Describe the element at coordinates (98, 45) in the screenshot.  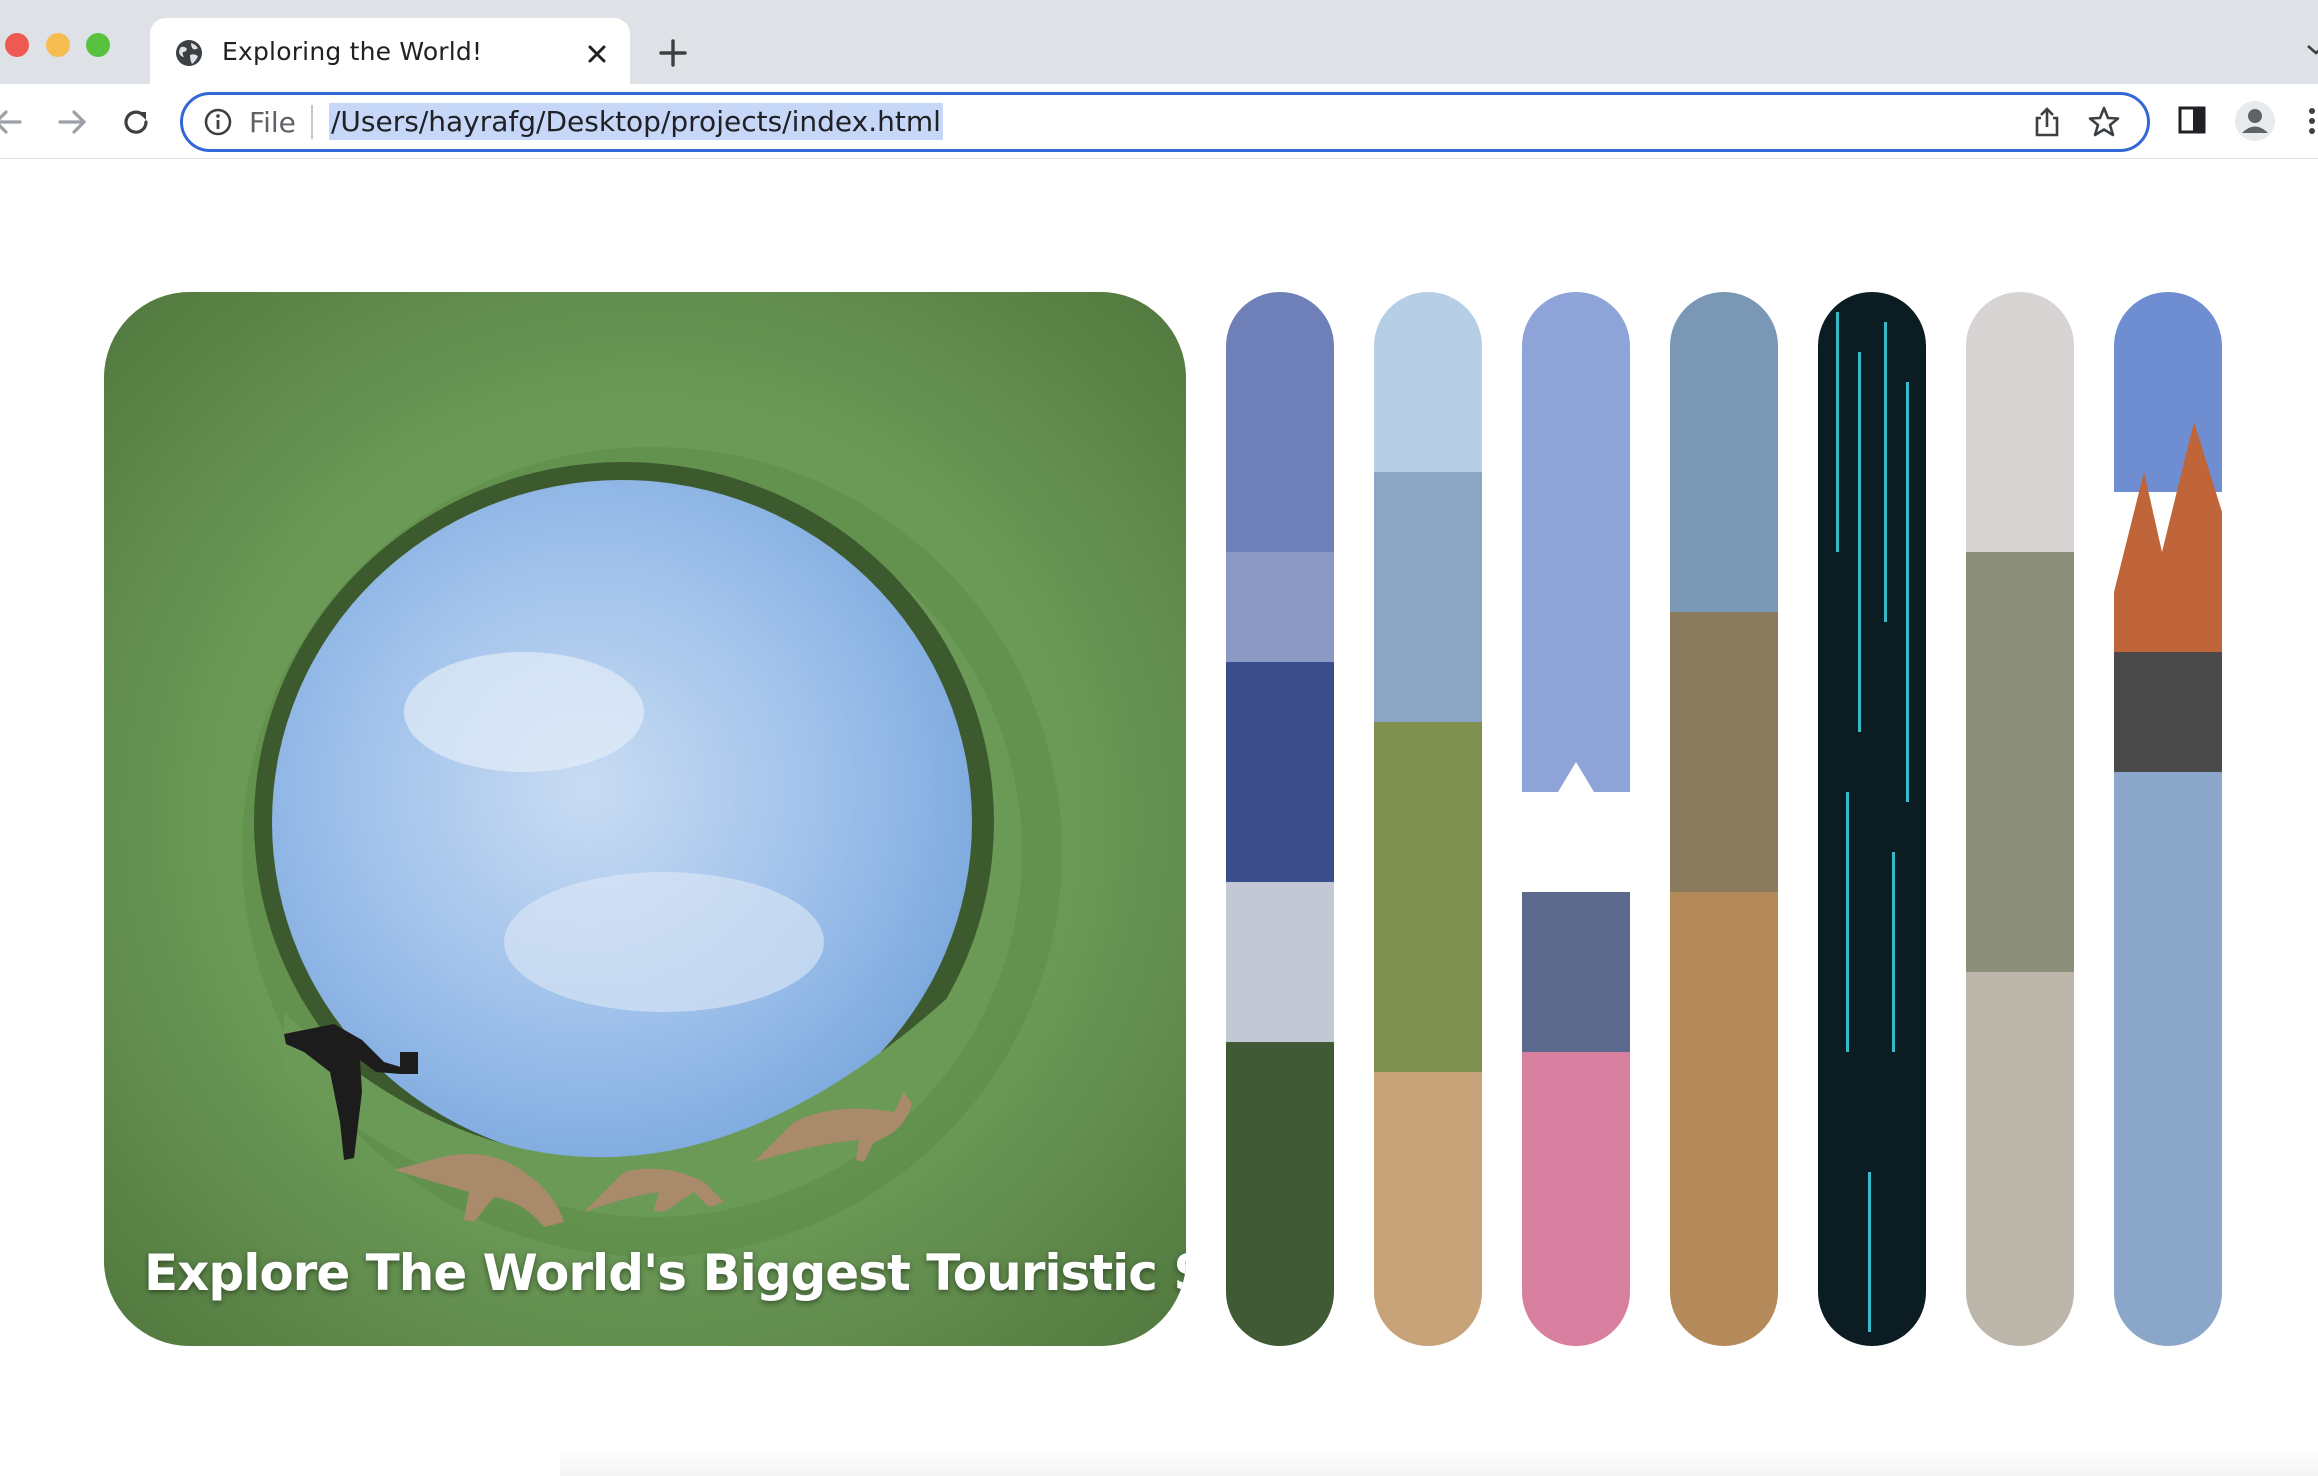
I see `window-zoom-button` at that location.